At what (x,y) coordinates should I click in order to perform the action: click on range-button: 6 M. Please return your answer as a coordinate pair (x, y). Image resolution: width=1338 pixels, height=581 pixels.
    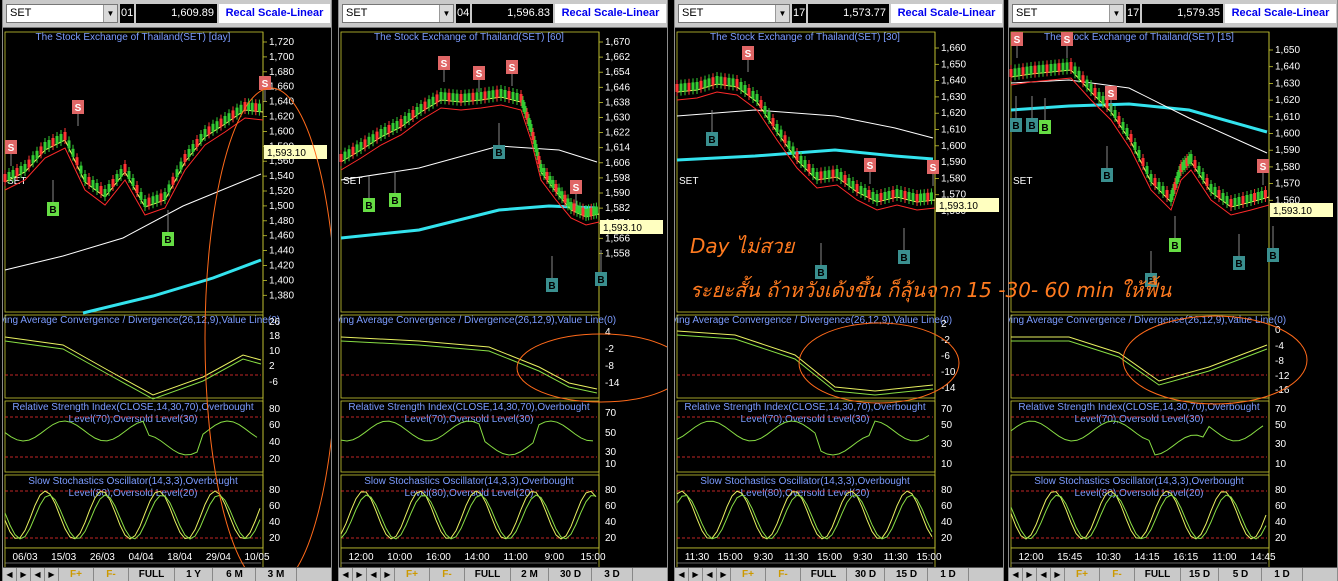
    Looking at the image, I should click on (235, 574).